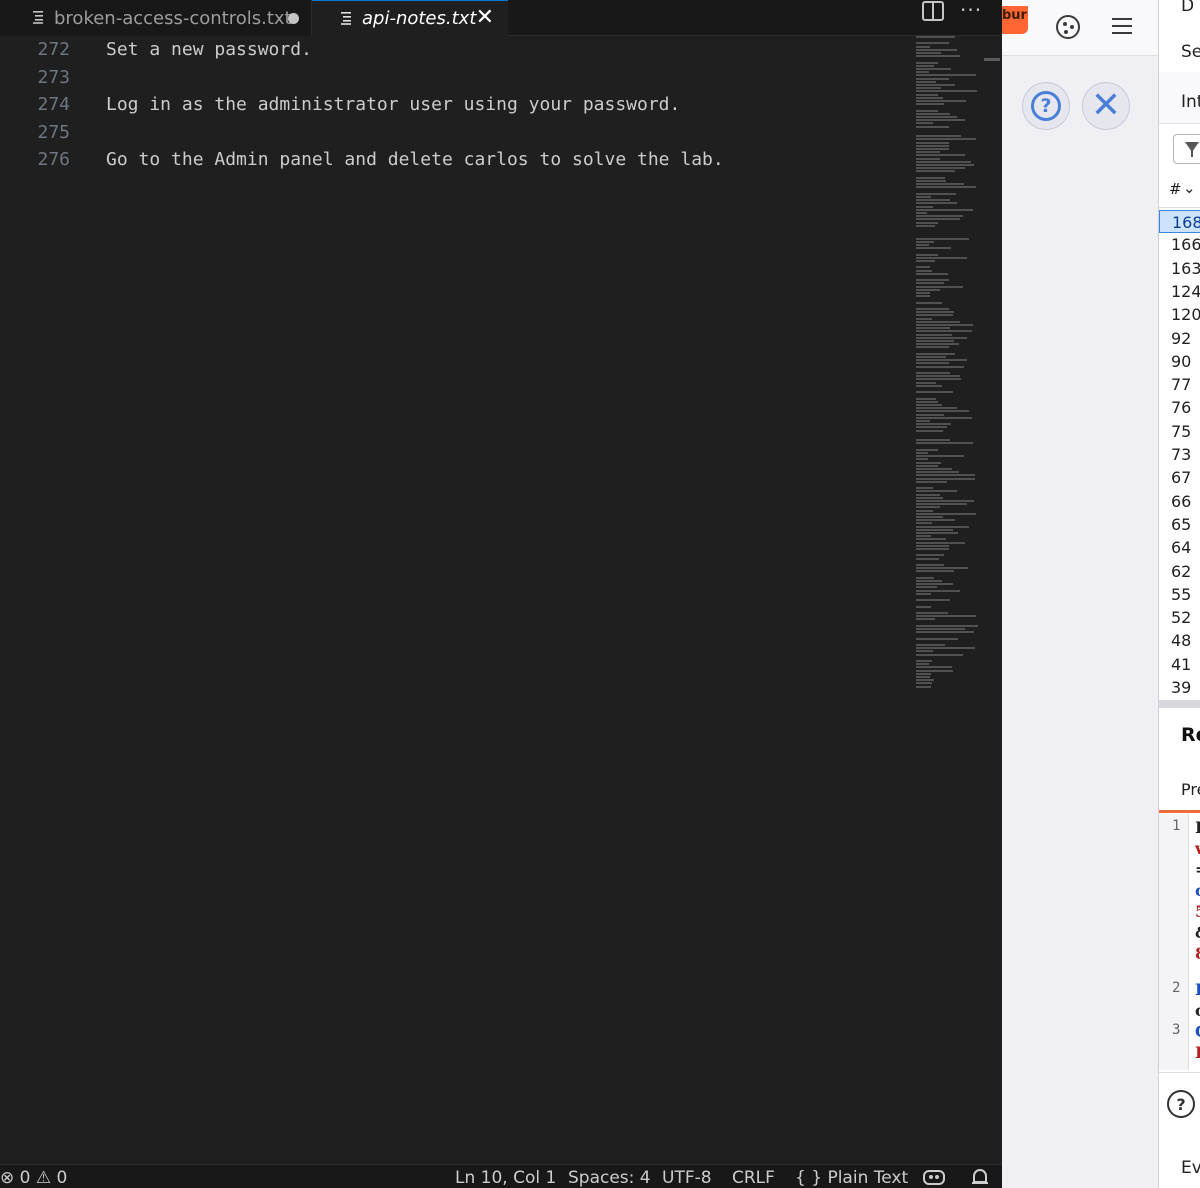 The width and height of the screenshot is (1200, 1188). I want to click on request-row: 92, so click(1179, 338).